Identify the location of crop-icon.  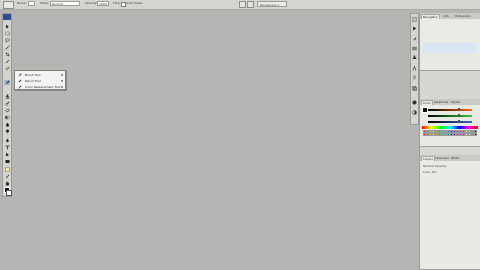
(7, 54).